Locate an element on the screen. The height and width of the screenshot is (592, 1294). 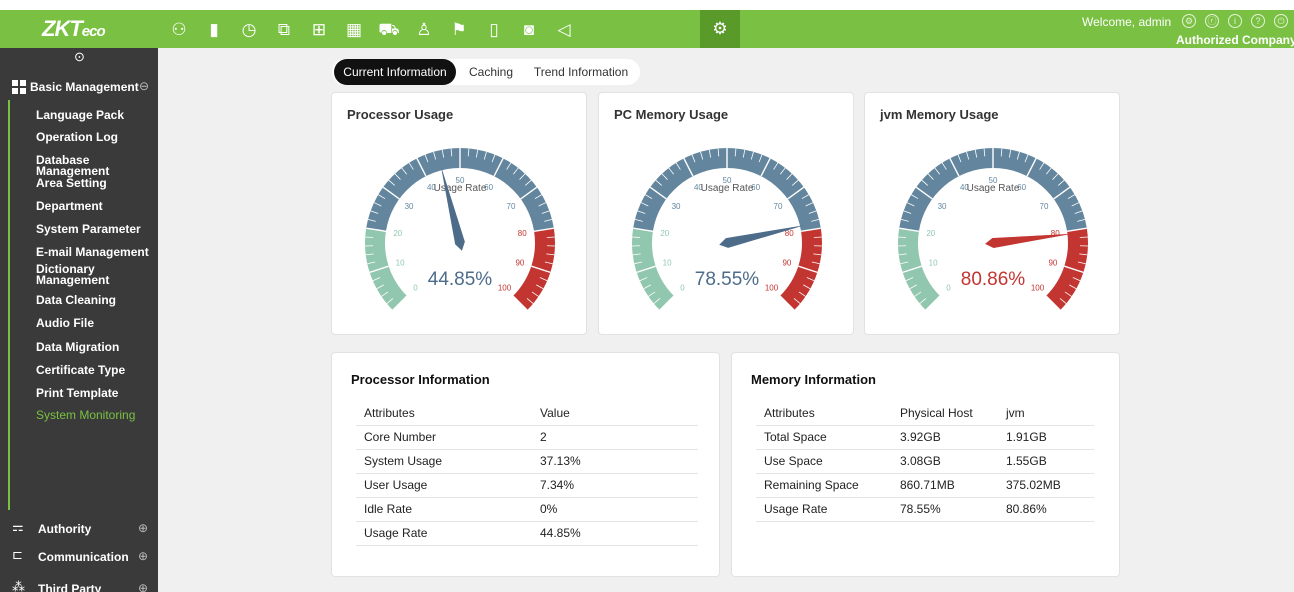
gauge-value-label: 44.85% is located at coordinates (460, 279).